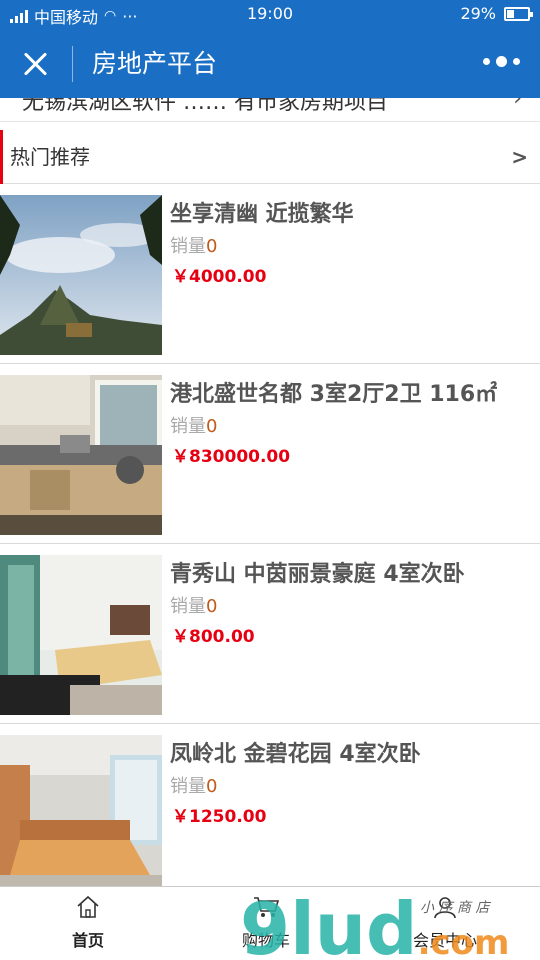  Describe the element at coordinates (518, 13) in the screenshot. I see `battery-icon` at that location.